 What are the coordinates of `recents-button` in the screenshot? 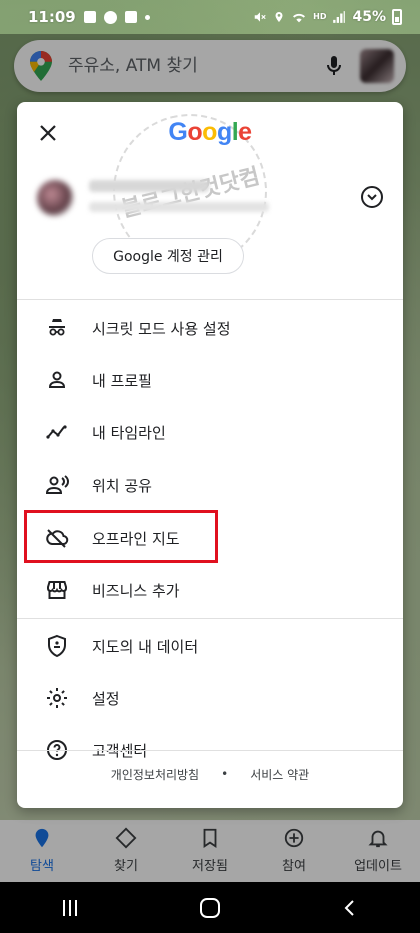 It's located at (70, 908).